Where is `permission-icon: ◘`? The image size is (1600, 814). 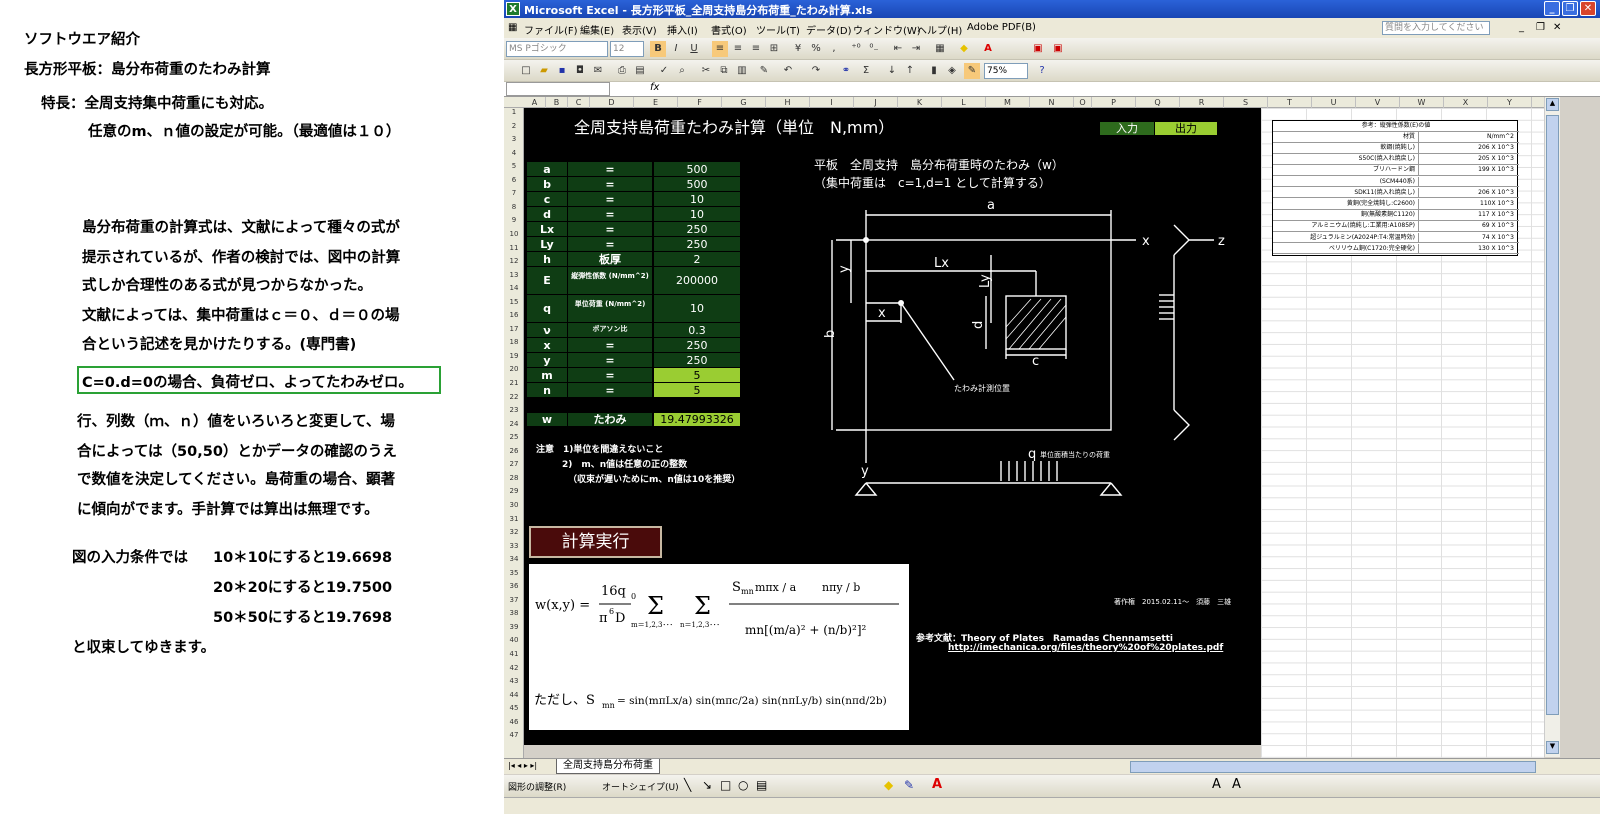
permission-icon: ◘ is located at coordinates (580, 71).